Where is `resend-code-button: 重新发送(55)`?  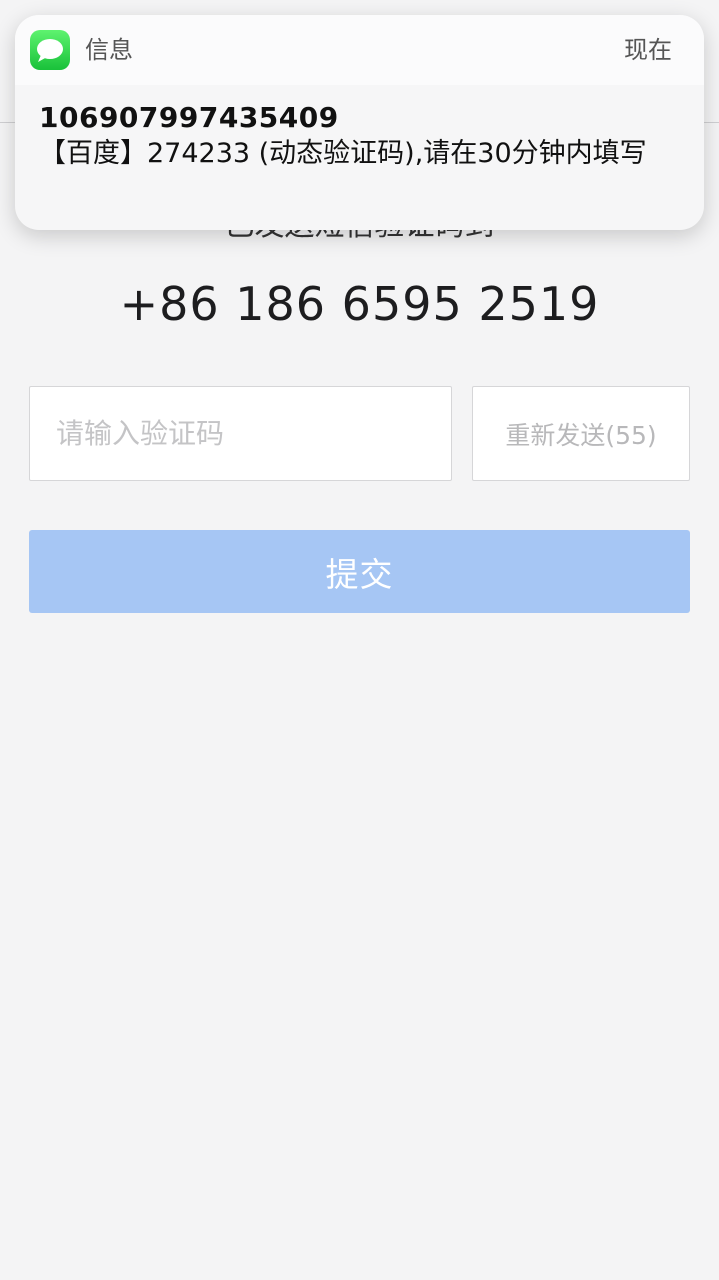
resend-code-button: 重新发送(55) is located at coordinates (581, 433).